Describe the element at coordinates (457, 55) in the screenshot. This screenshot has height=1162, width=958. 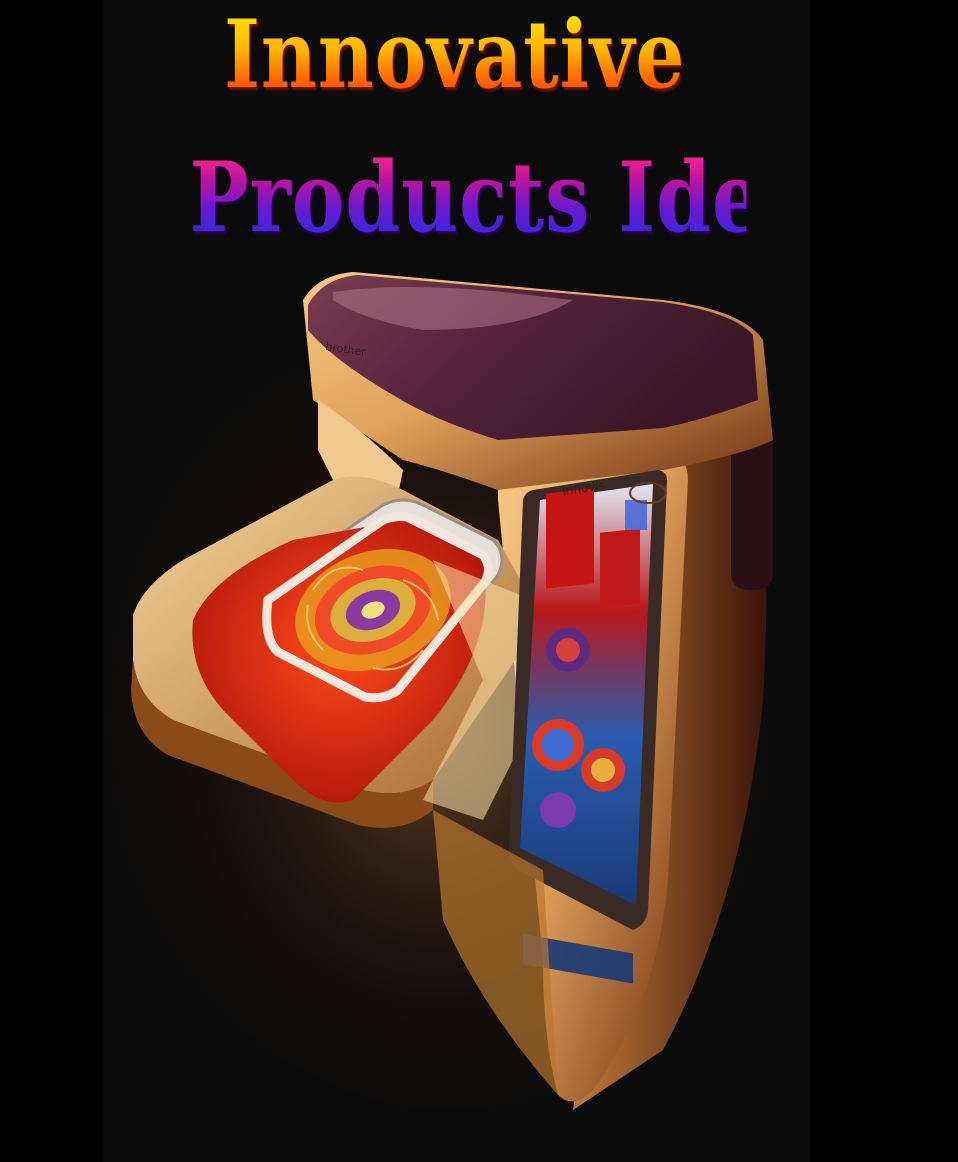
I see `title-line-1: Innovative` at that location.